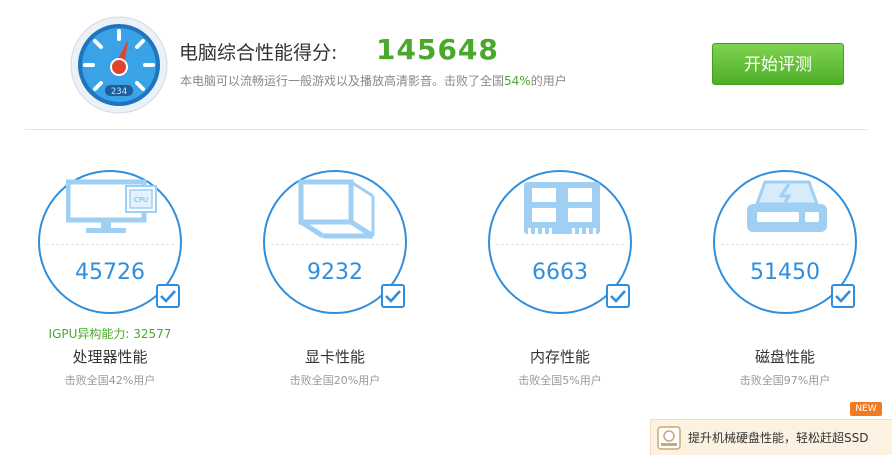 This screenshot has height=460, width=892. Describe the element at coordinates (669, 438) in the screenshot. I see `hard-disk-small-icon` at that location.